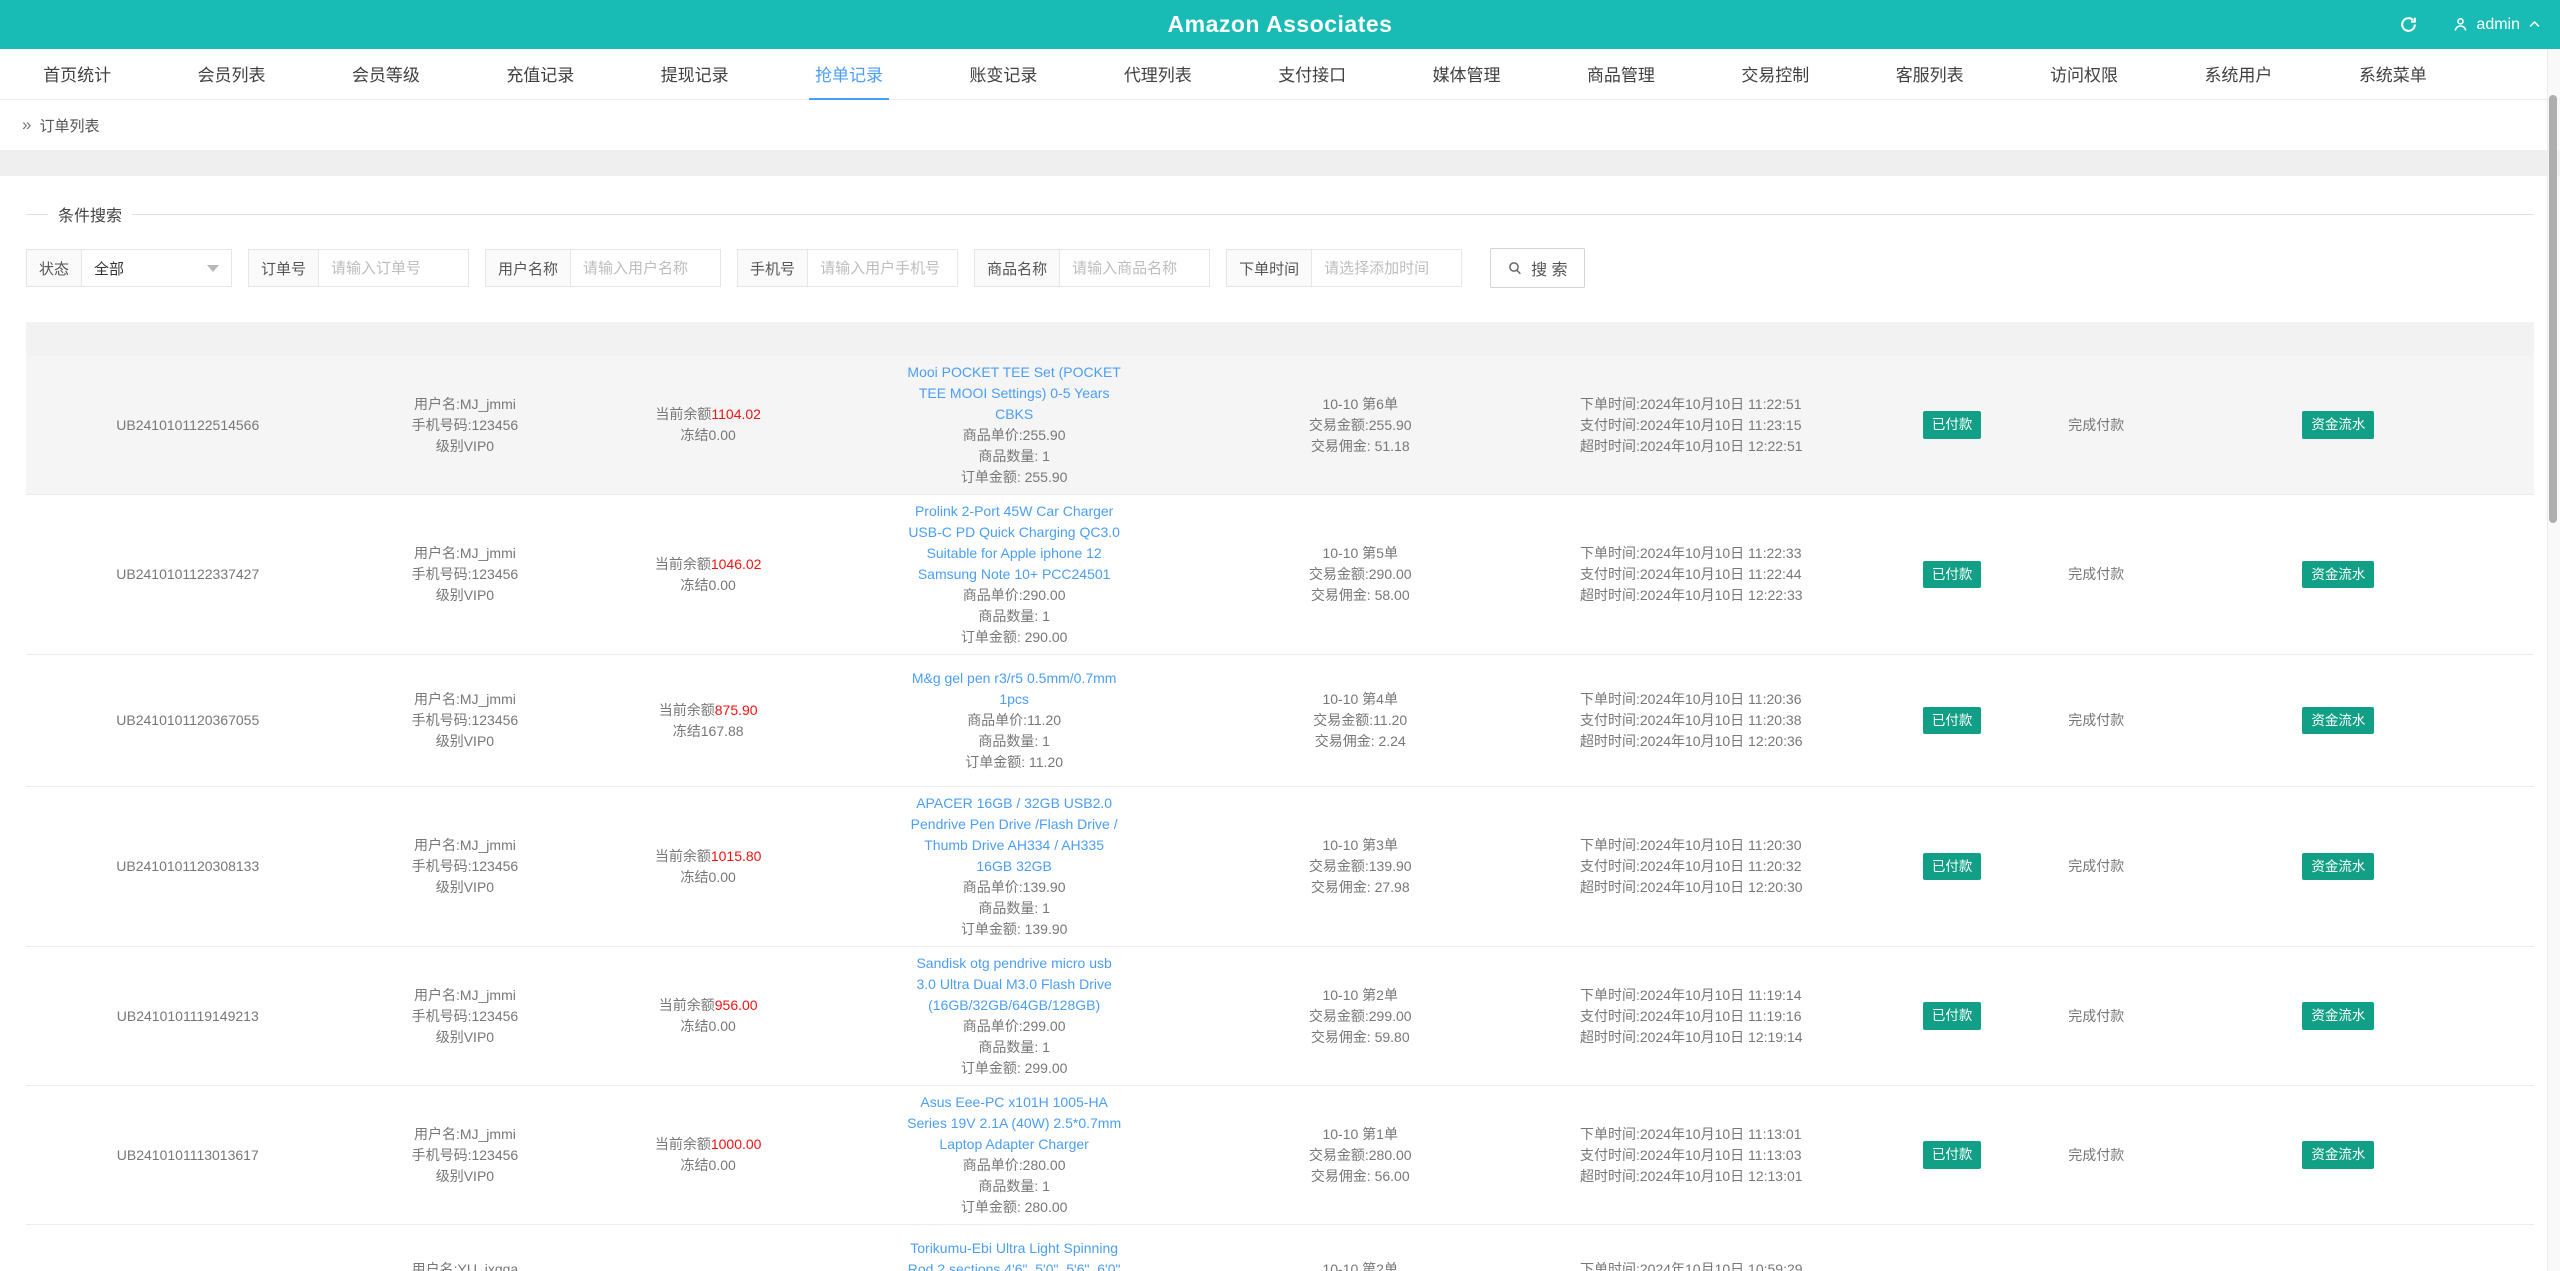  Describe the element at coordinates (1775, 74) in the screenshot. I see `nav-tab: 交易控制` at that location.